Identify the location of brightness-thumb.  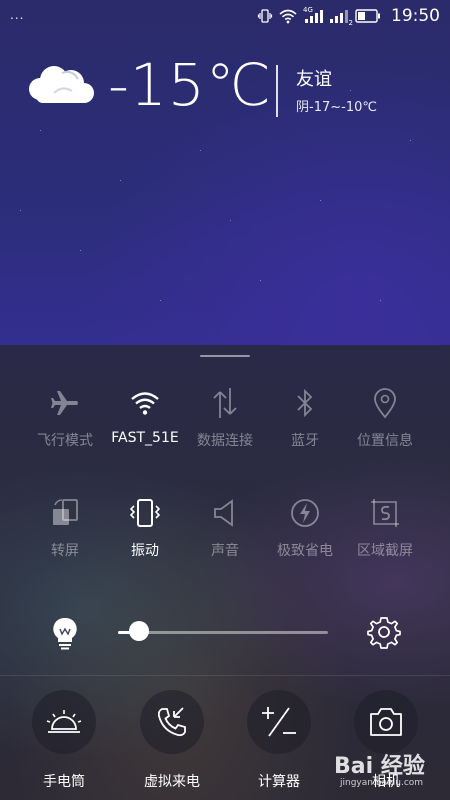
(139, 631).